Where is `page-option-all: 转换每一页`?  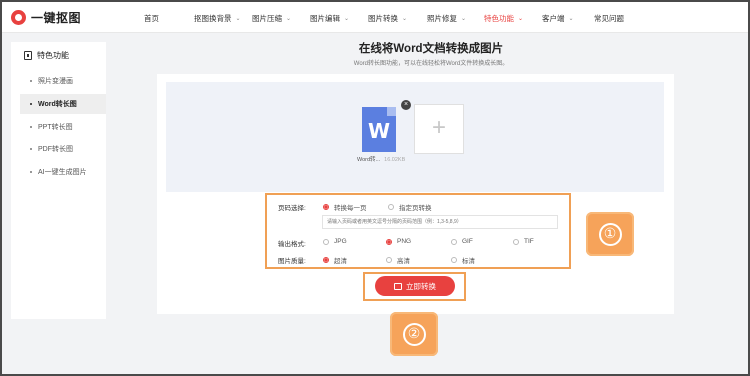
page-option-all: 转换每一页 is located at coordinates (345, 207).